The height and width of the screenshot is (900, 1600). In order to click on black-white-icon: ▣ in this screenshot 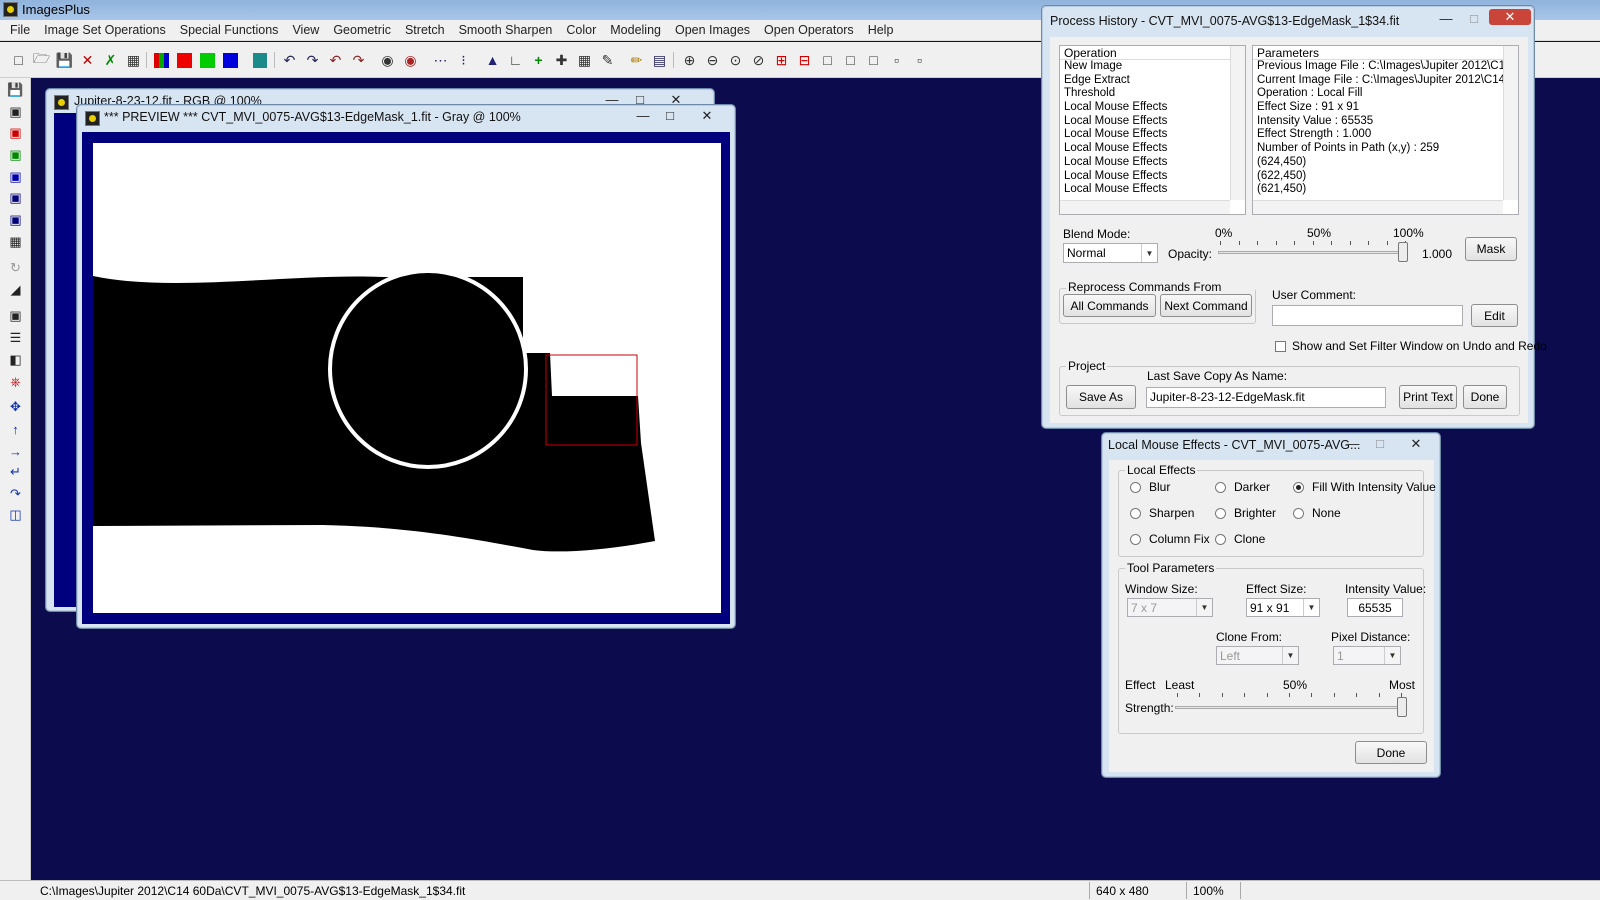, I will do `click(15, 112)`.